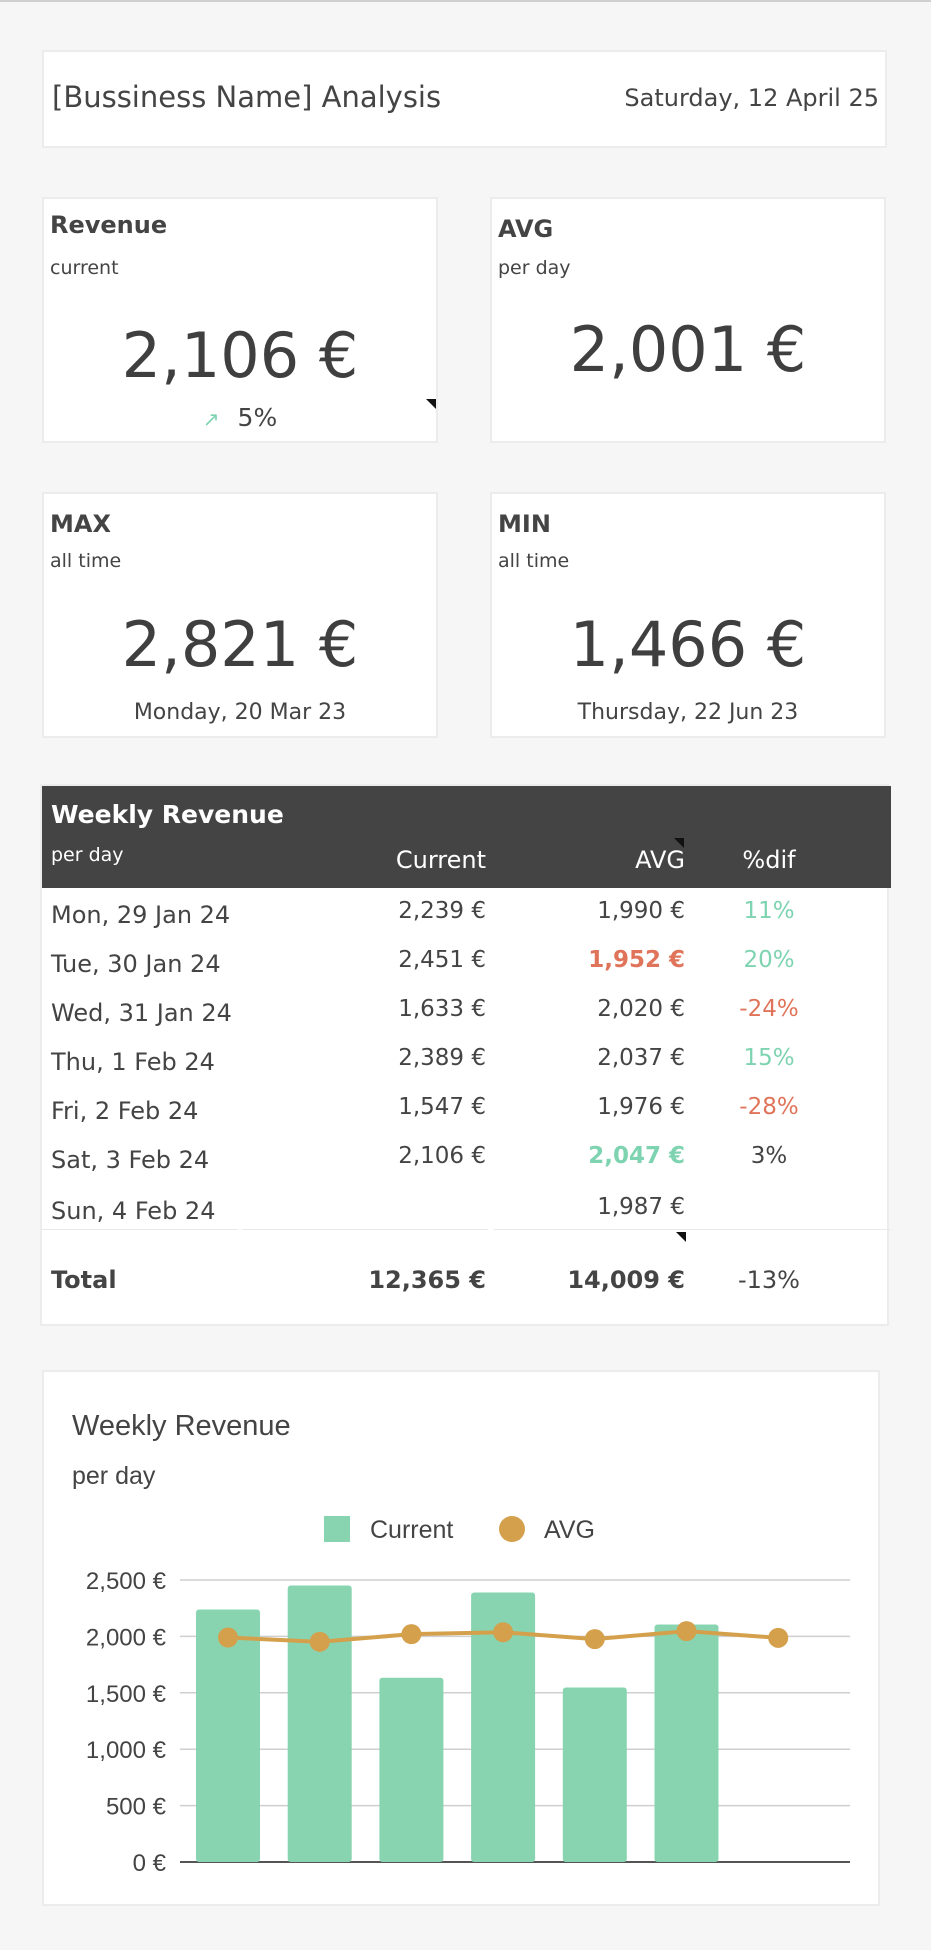 The width and height of the screenshot is (931, 1950). I want to click on table-title: Weekly Revenue, so click(167, 814).